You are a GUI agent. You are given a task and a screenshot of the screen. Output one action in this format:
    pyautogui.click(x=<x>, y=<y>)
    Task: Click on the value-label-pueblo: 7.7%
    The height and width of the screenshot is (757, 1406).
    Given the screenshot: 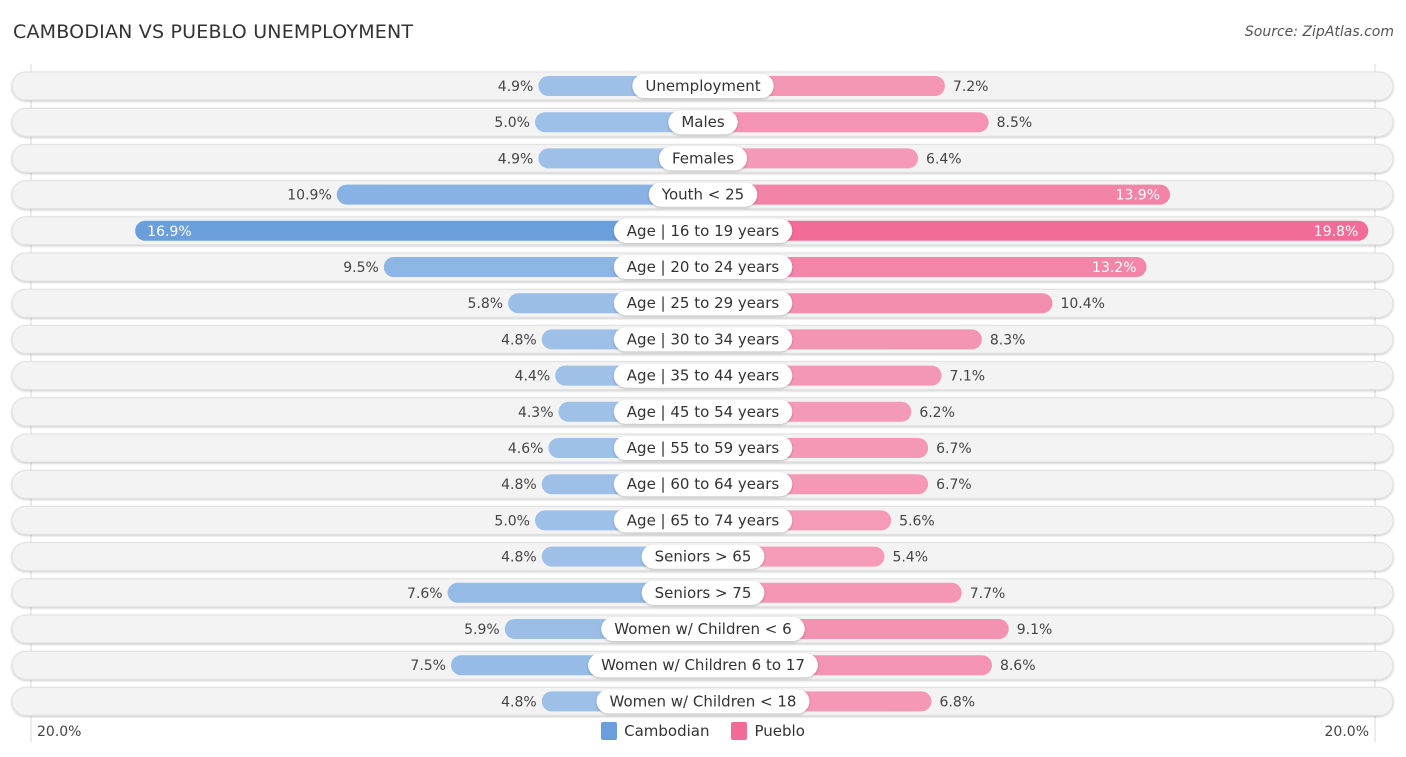 What is the action you would take?
    pyautogui.click(x=988, y=594)
    